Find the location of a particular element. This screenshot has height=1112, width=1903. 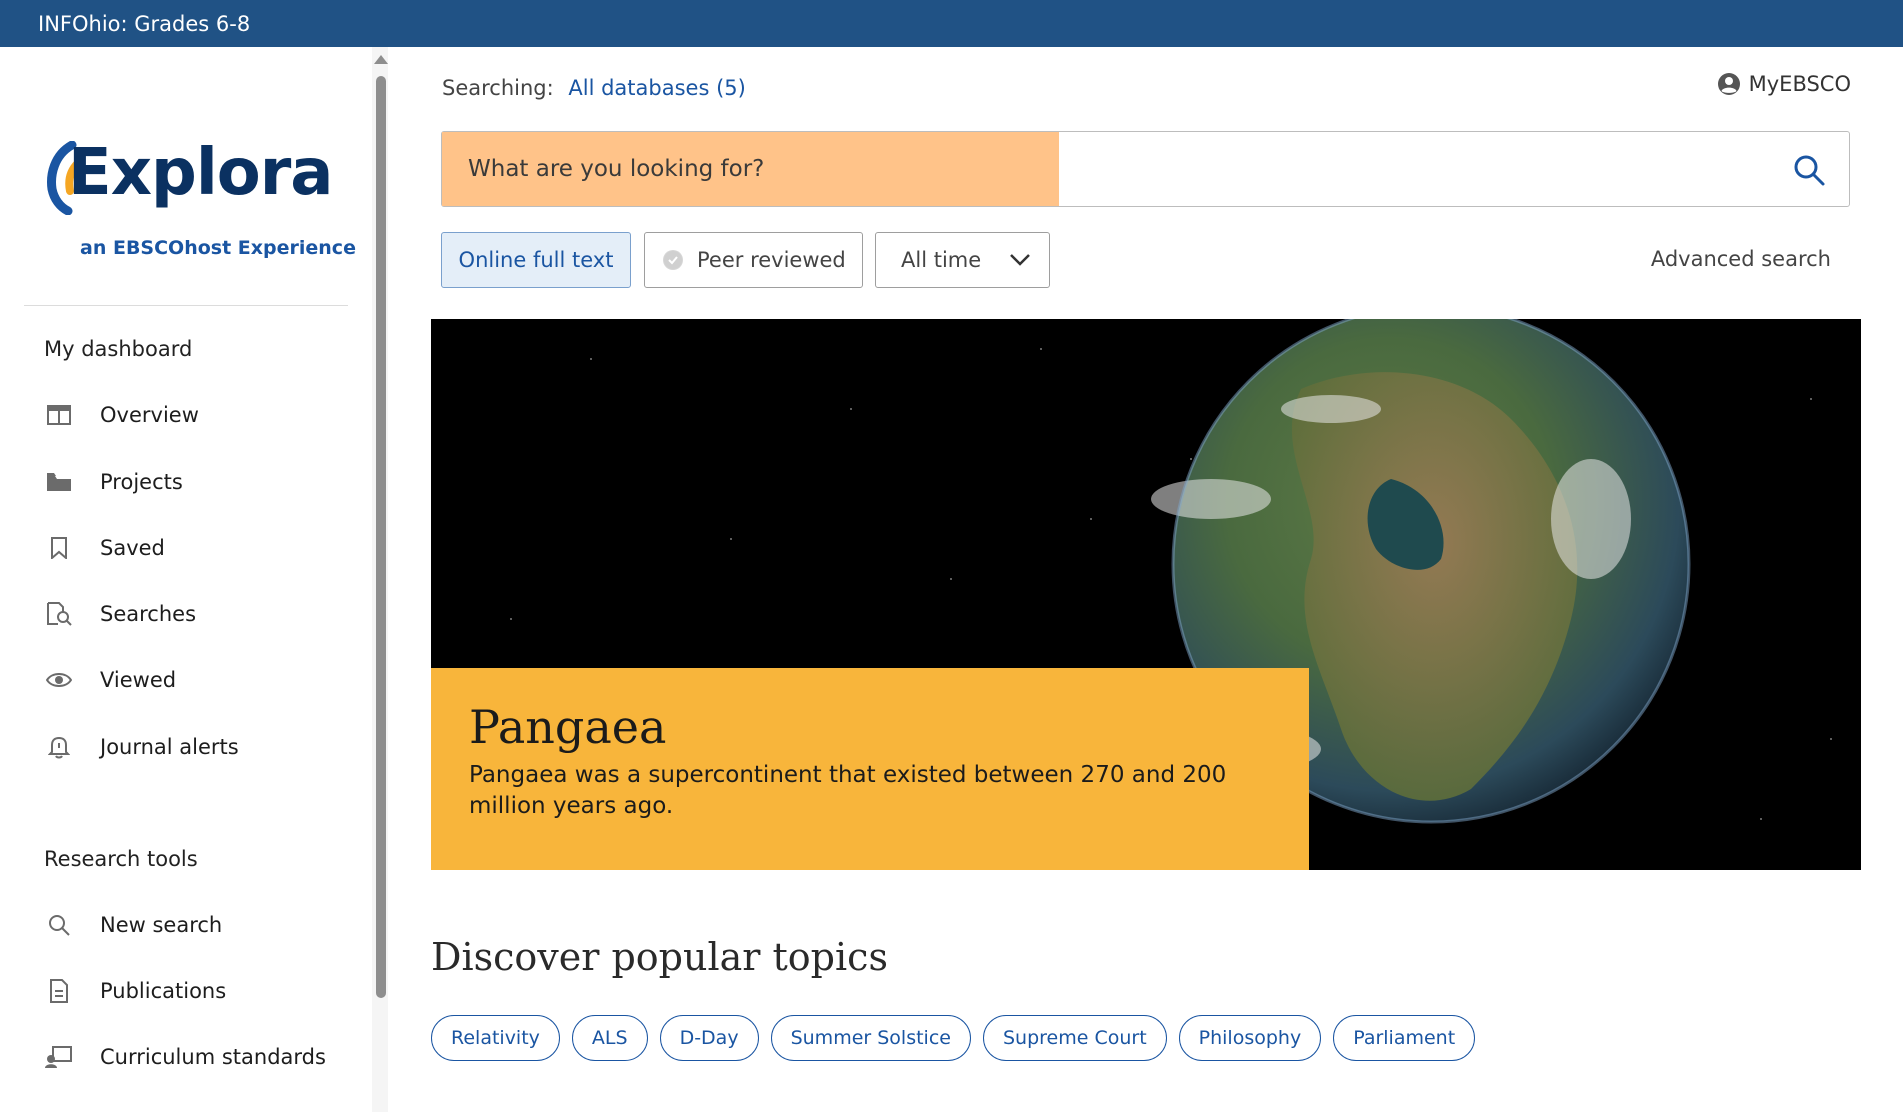

sidebar-item-curriculum-standards: Curriculum standards is located at coordinates (194, 1057).